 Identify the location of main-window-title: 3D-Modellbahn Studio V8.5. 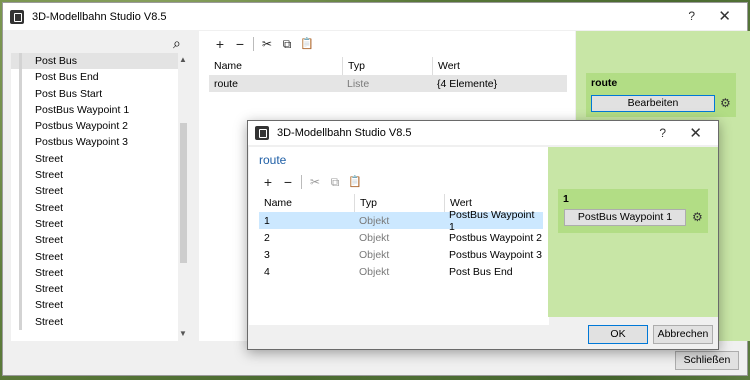
(99, 16).